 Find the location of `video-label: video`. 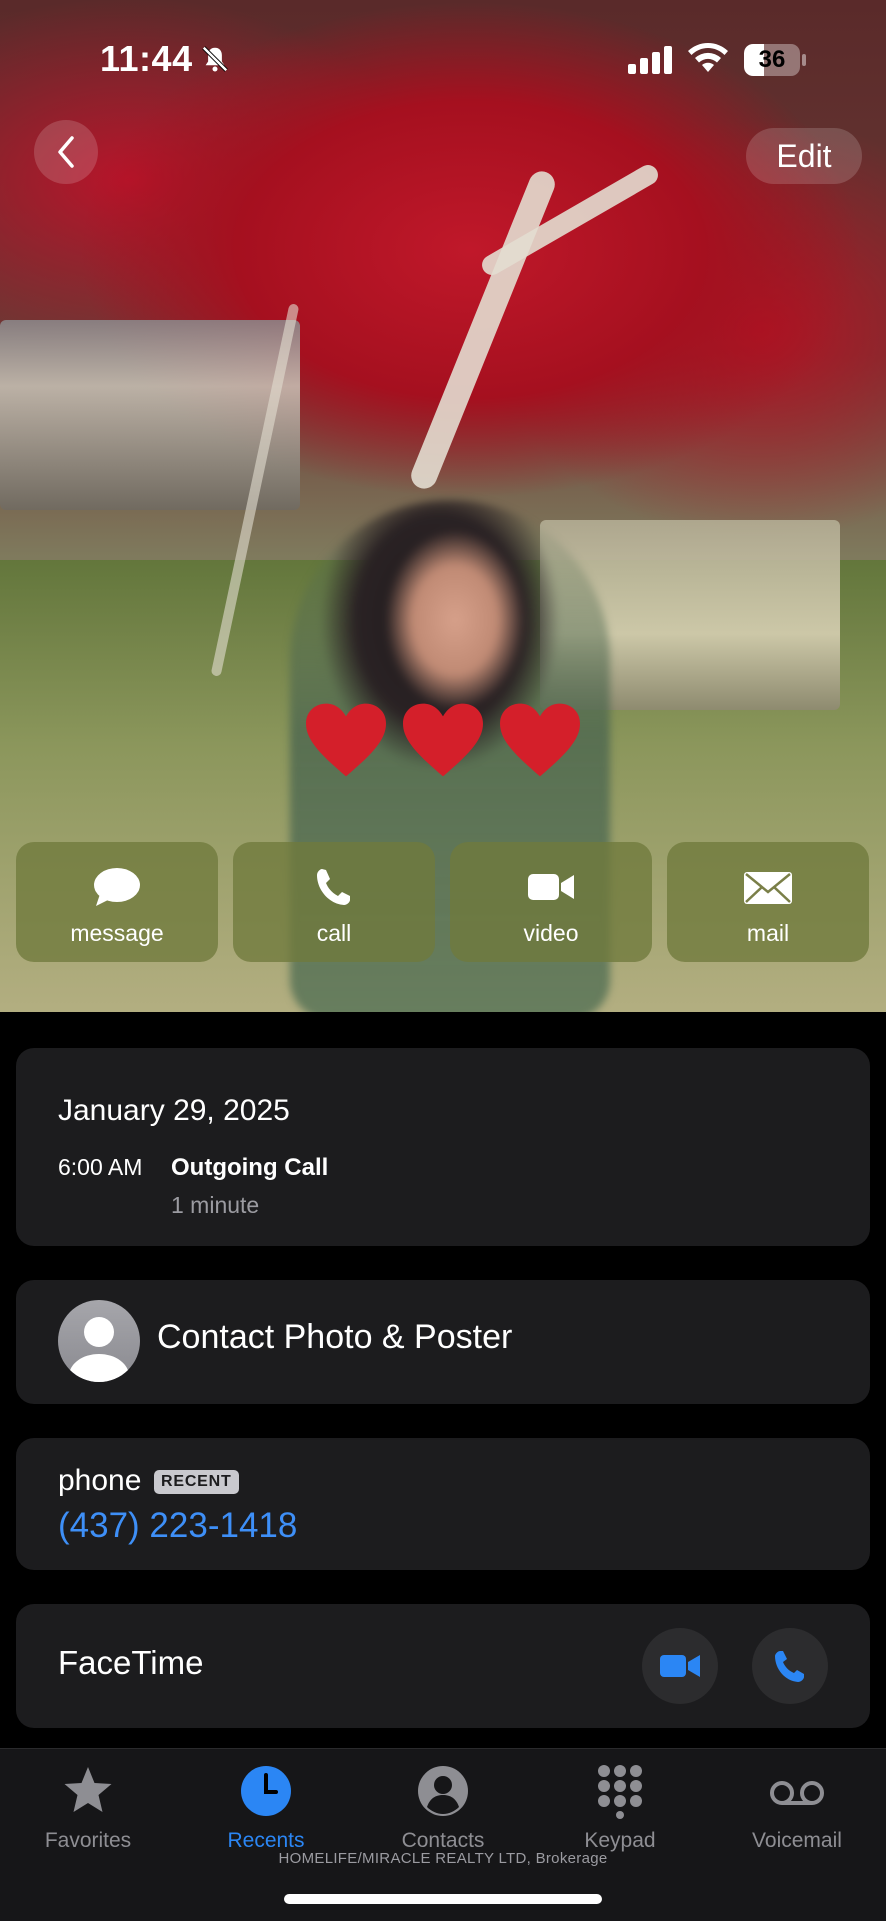

video-label: video is located at coordinates (551, 933).